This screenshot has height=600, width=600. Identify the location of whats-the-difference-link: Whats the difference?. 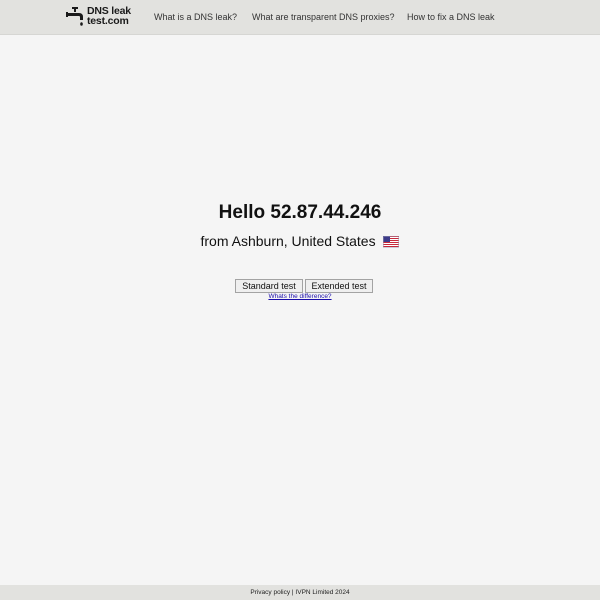
(300, 296).